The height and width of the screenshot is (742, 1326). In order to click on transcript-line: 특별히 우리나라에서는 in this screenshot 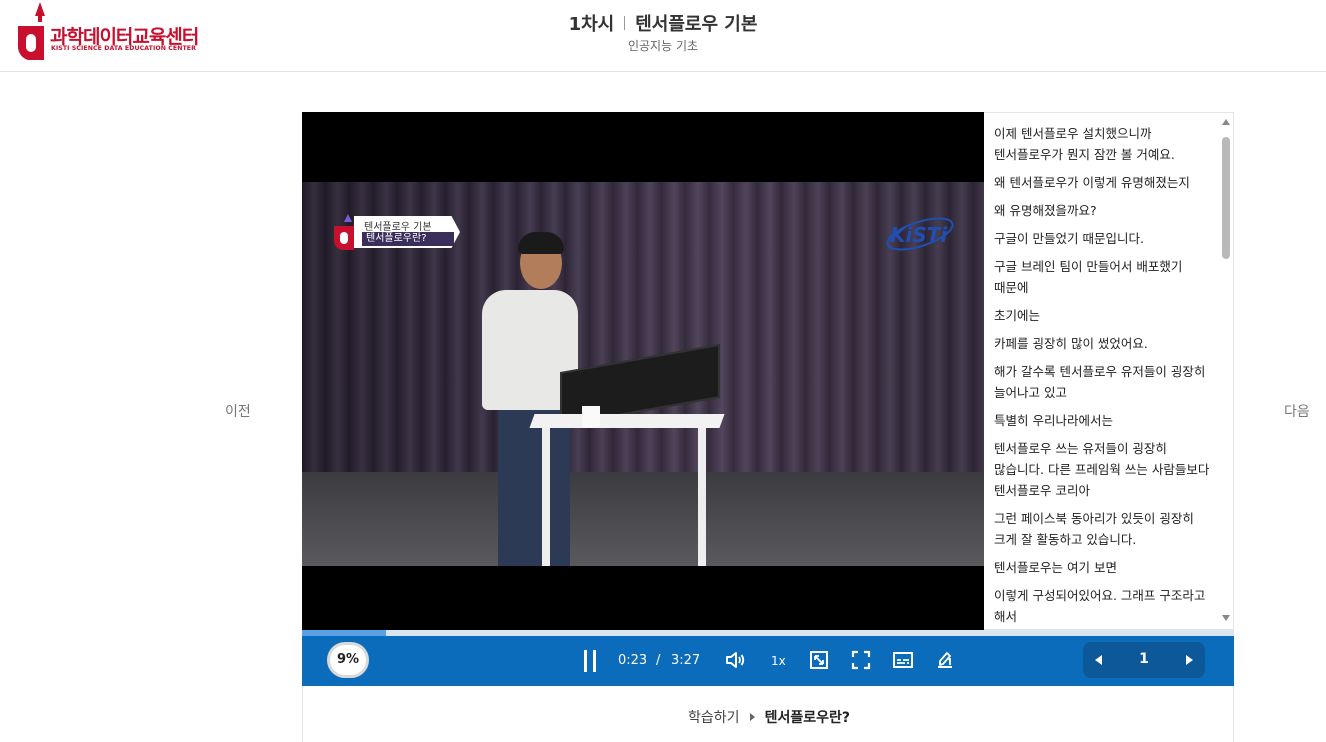, I will do `click(1105, 420)`.